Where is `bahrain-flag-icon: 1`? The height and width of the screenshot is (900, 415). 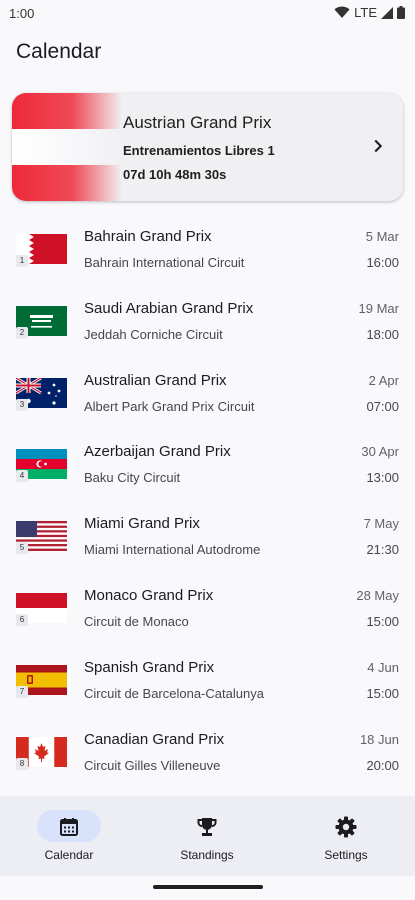
bahrain-flag-icon: 1 is located at coordinates (41, 250).